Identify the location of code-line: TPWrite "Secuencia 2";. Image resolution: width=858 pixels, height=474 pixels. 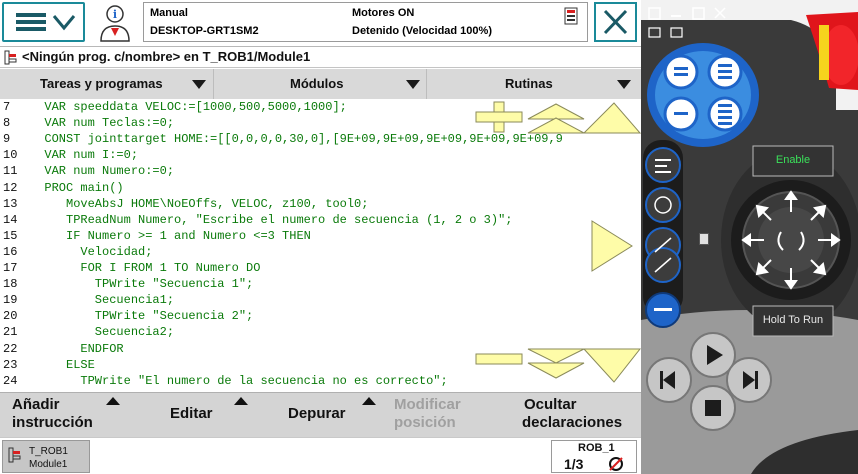
(141, 316).